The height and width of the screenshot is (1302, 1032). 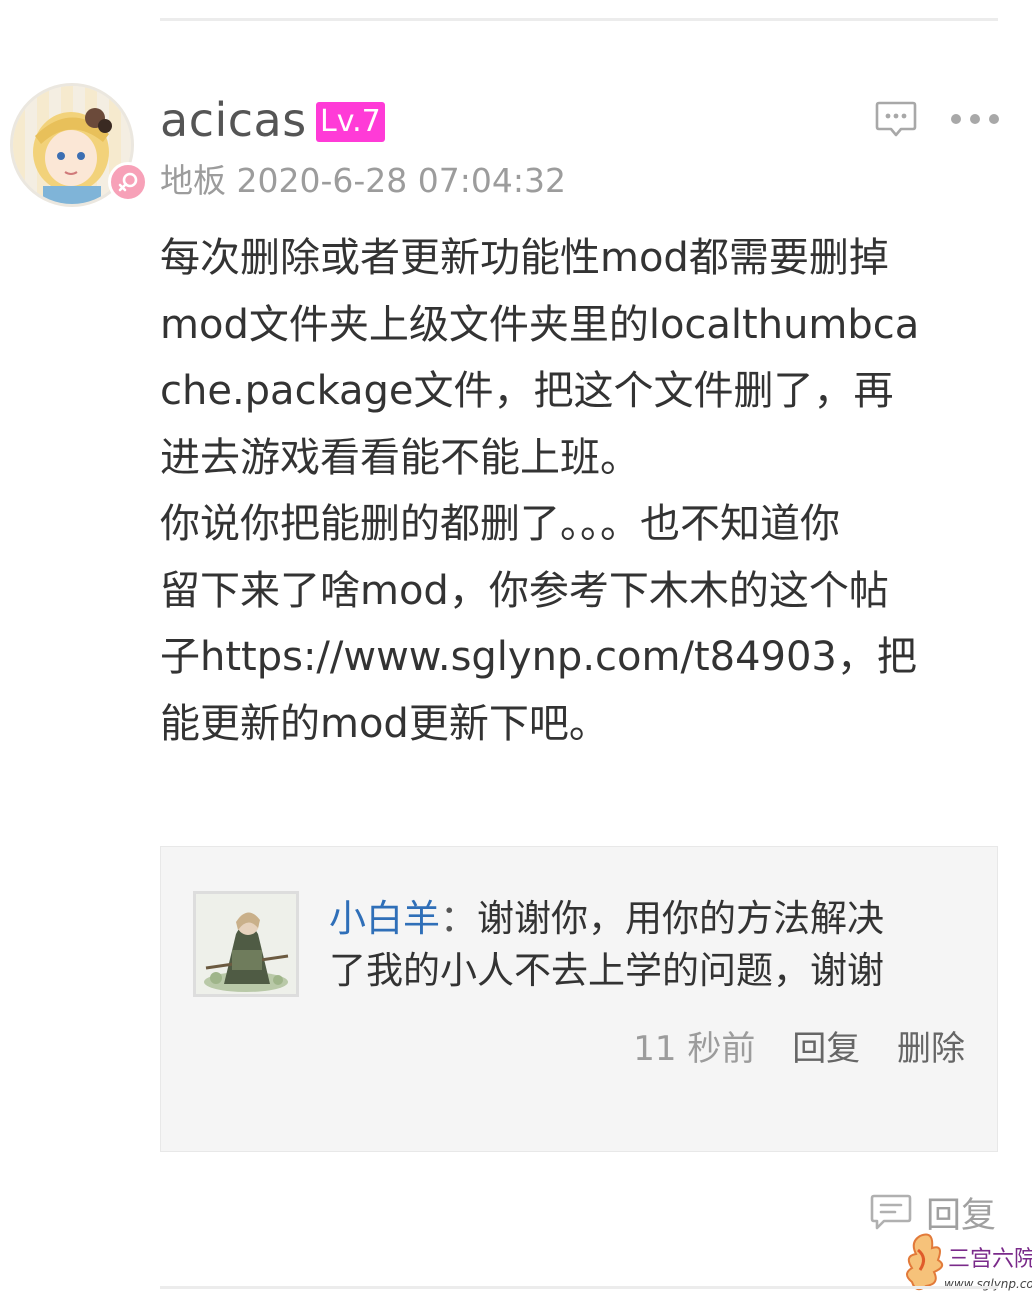 I want to click on more-options-icon, so click(x=975, y=119).